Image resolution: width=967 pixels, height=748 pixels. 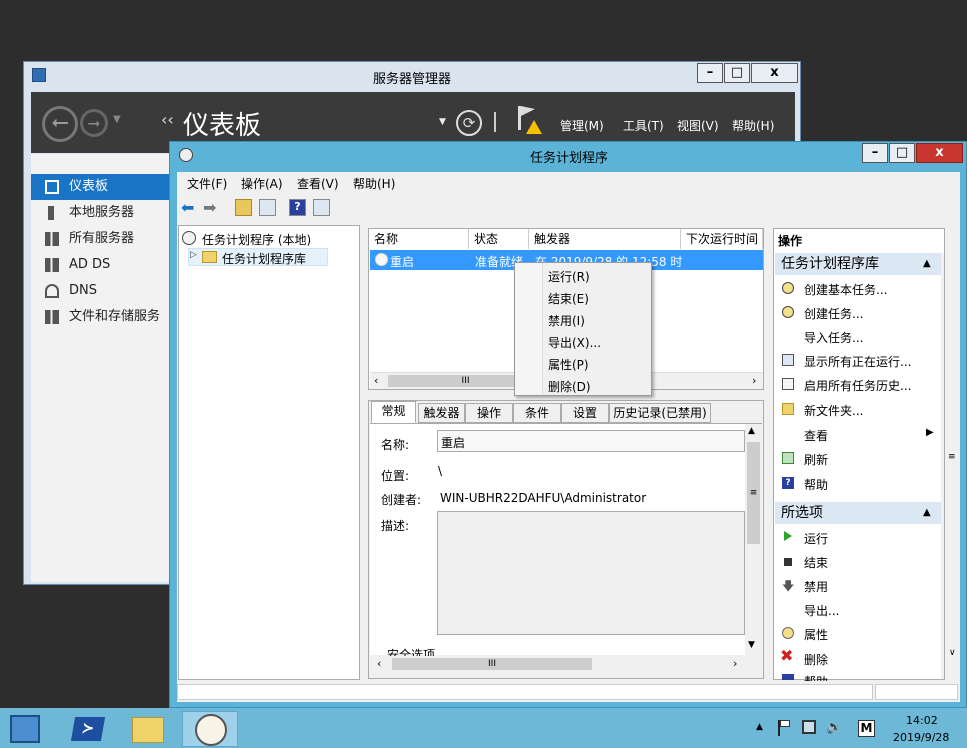 What do you see at coordinates (243, 207) in the screenshot?
I see `up-folder-icon` at bounding box center [243, 207].